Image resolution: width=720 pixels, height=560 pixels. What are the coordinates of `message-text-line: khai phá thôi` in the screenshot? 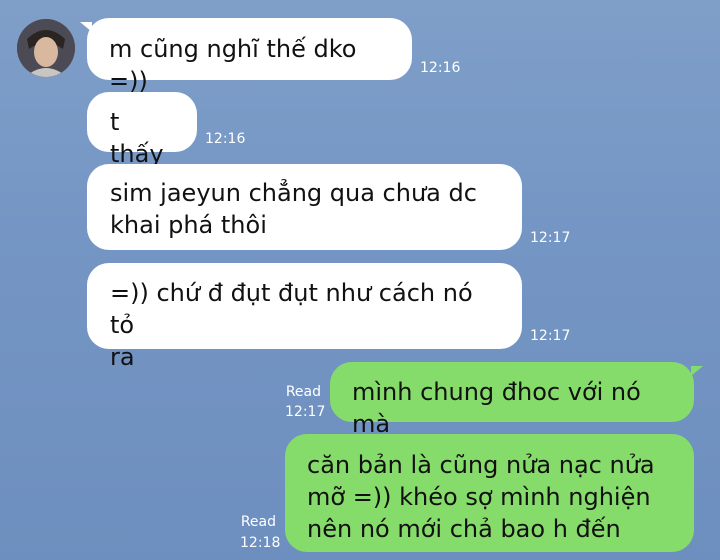 It's located at (188, 225).